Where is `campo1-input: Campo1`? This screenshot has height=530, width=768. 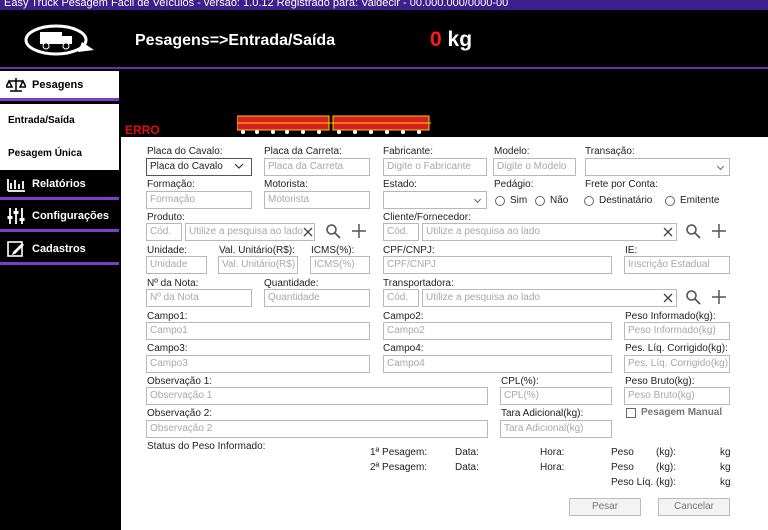 campo1-input: Campo1 is located at coordinates (258, 331).